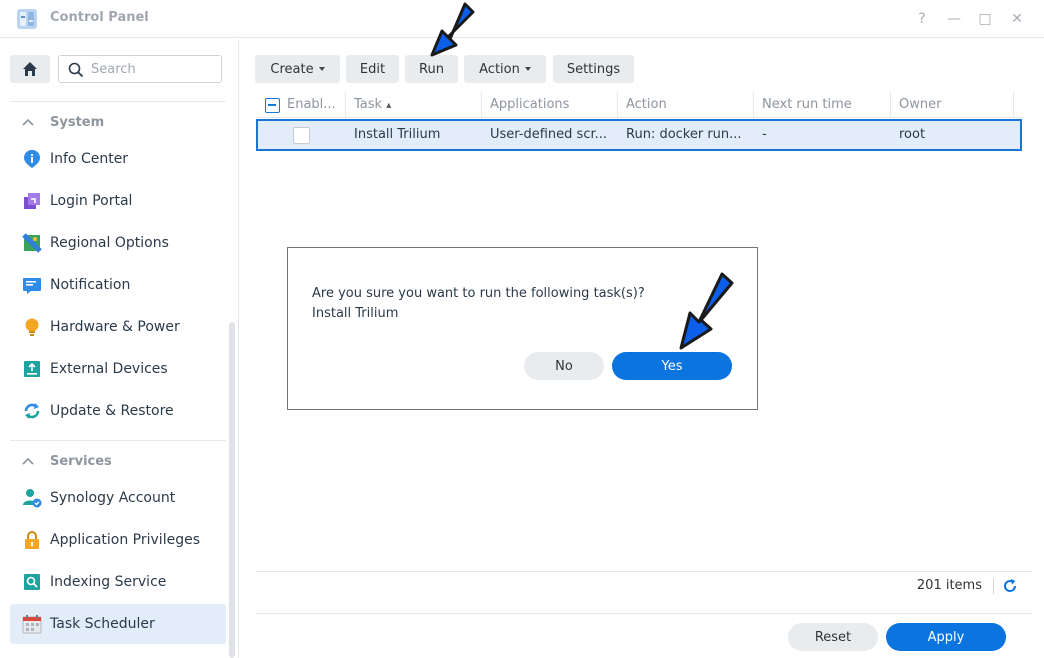 This screenshot has width=1044, height=658. I want to click on sidebar-item-label: Notification, so click(90, 285).